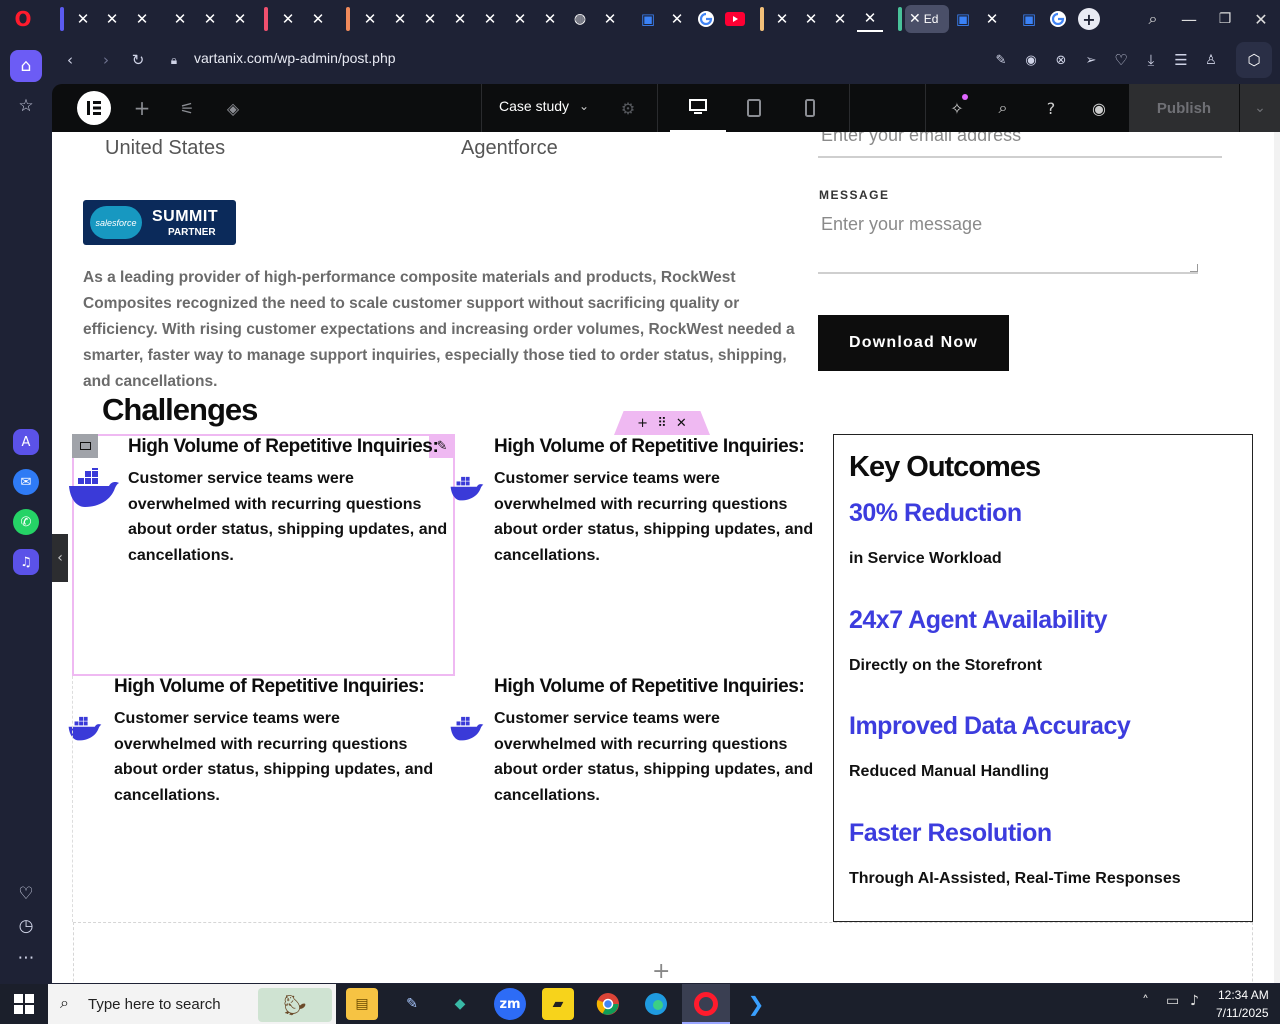 This screenshot has height=1024, width=1280. What do you see at coordinates (1001, 60) in the screenshot?
I see `edit-icon: ✎` at bounding box center [1001, 60].